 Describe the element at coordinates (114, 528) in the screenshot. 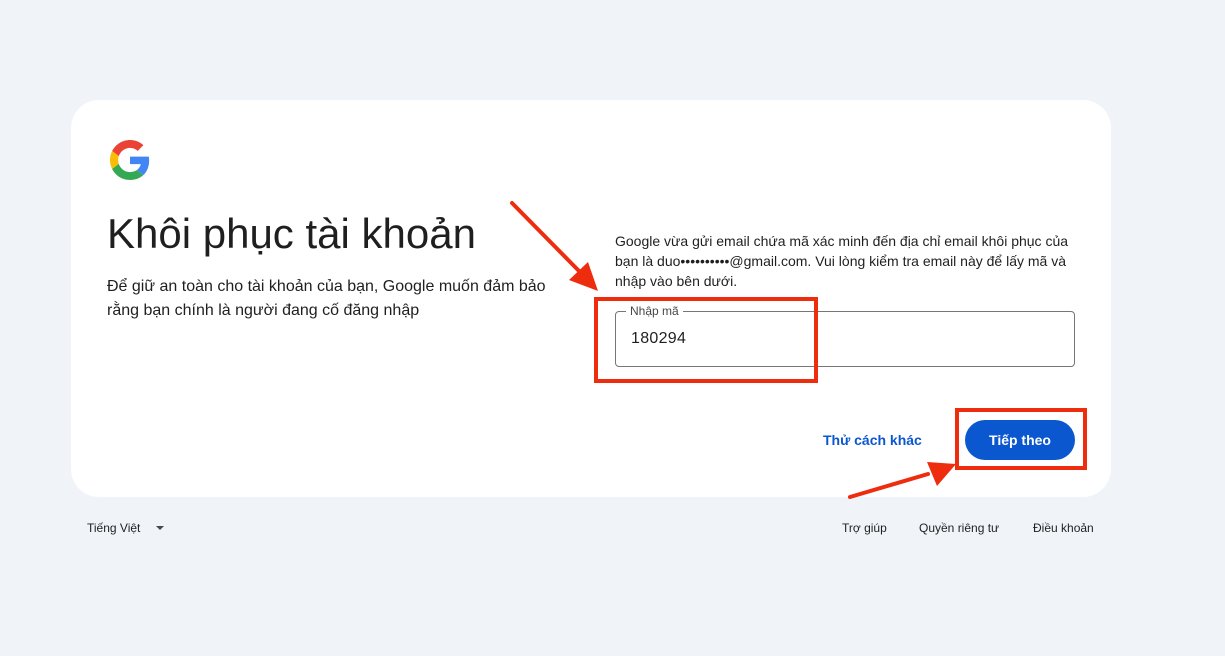

I see `language-label: Tiếng Việt` at that location.